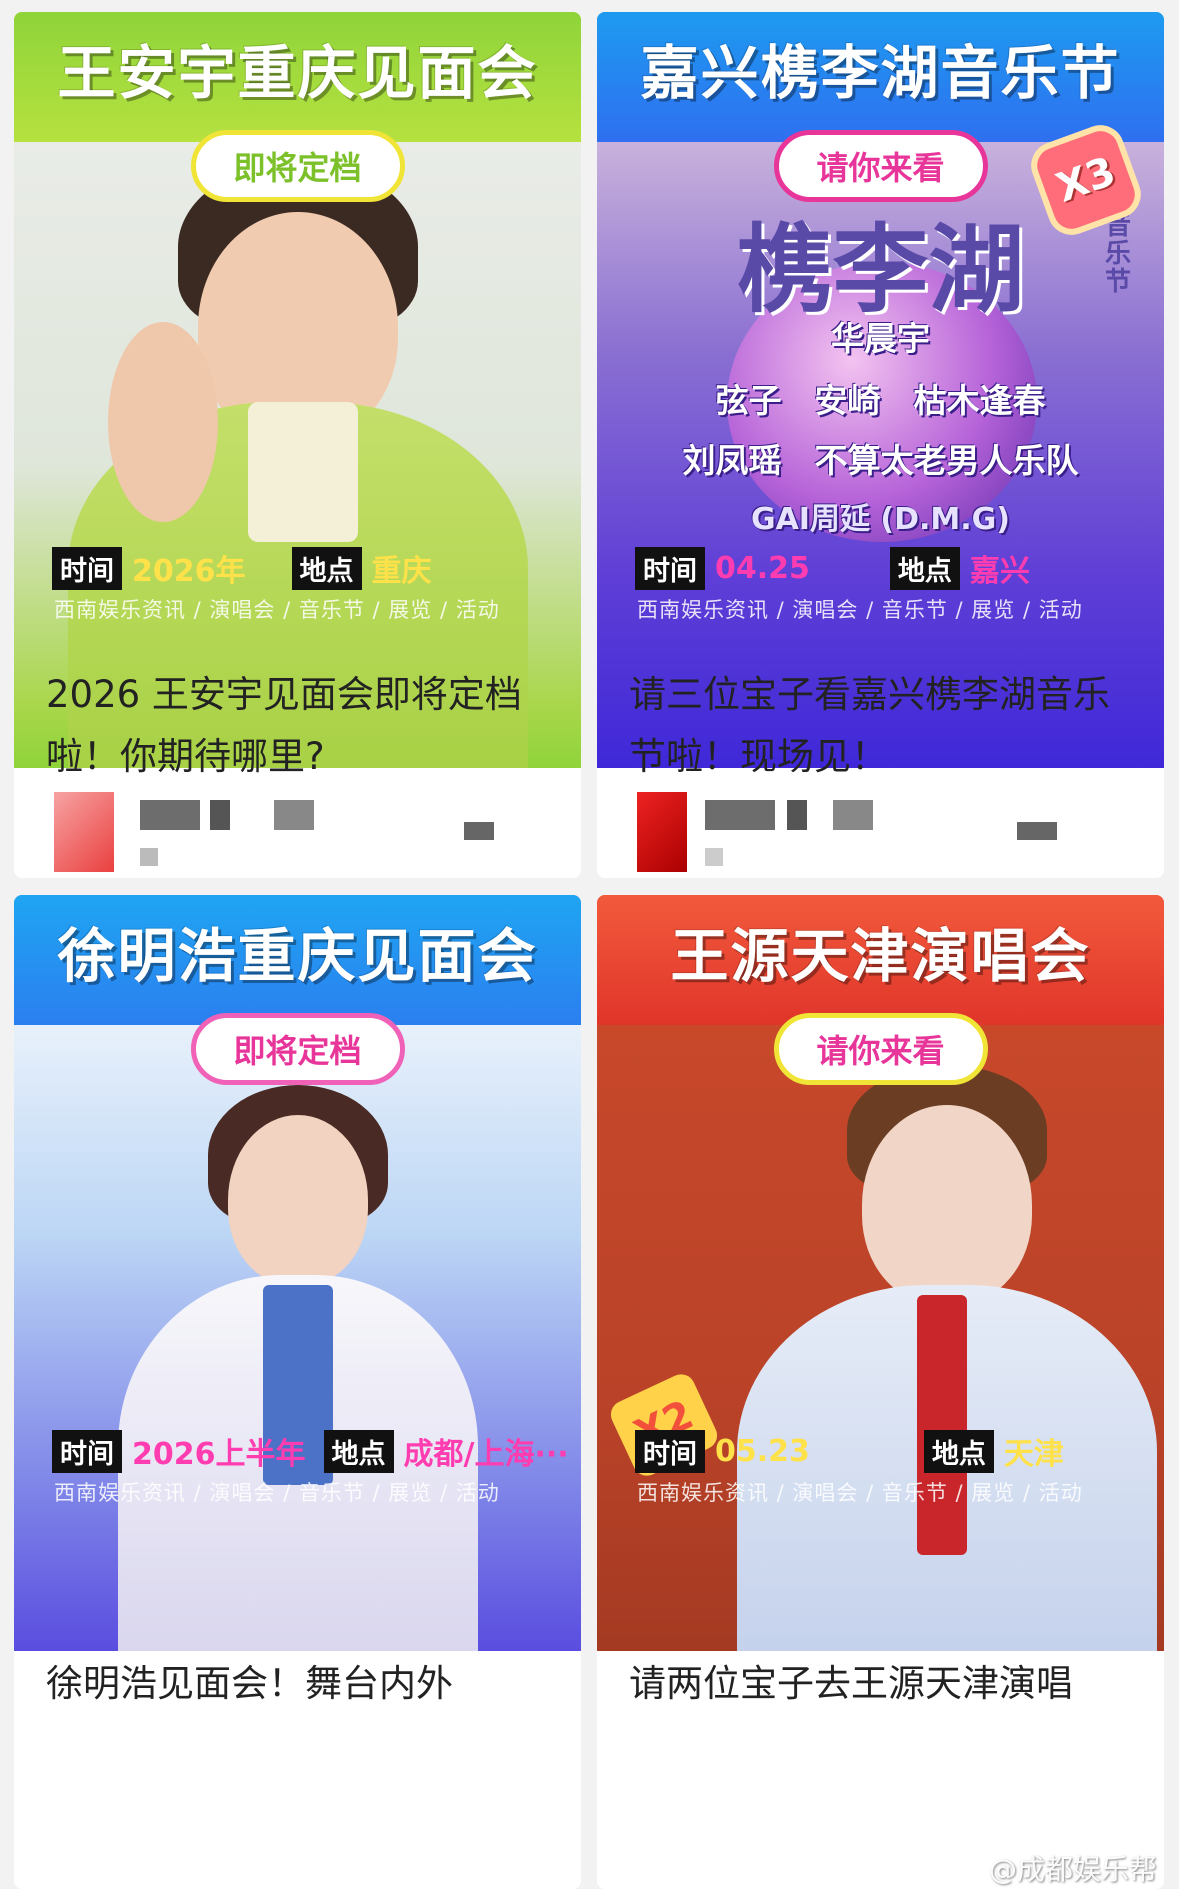  Describe the element at coordinates (880, 73) in the screenshot. I see `poster-title: 嘉兴槜李湖音乐节` at that location.